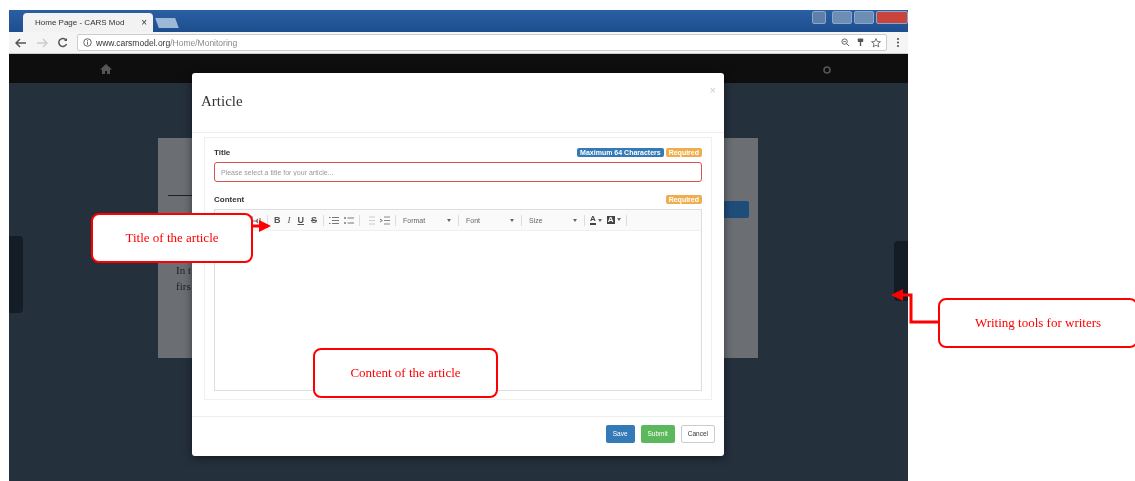 The image size is (1135, 481). What do you see at coordinates (62, 42) in the screenshot?
I see `reload-icon` at bounding box center [62, 42].